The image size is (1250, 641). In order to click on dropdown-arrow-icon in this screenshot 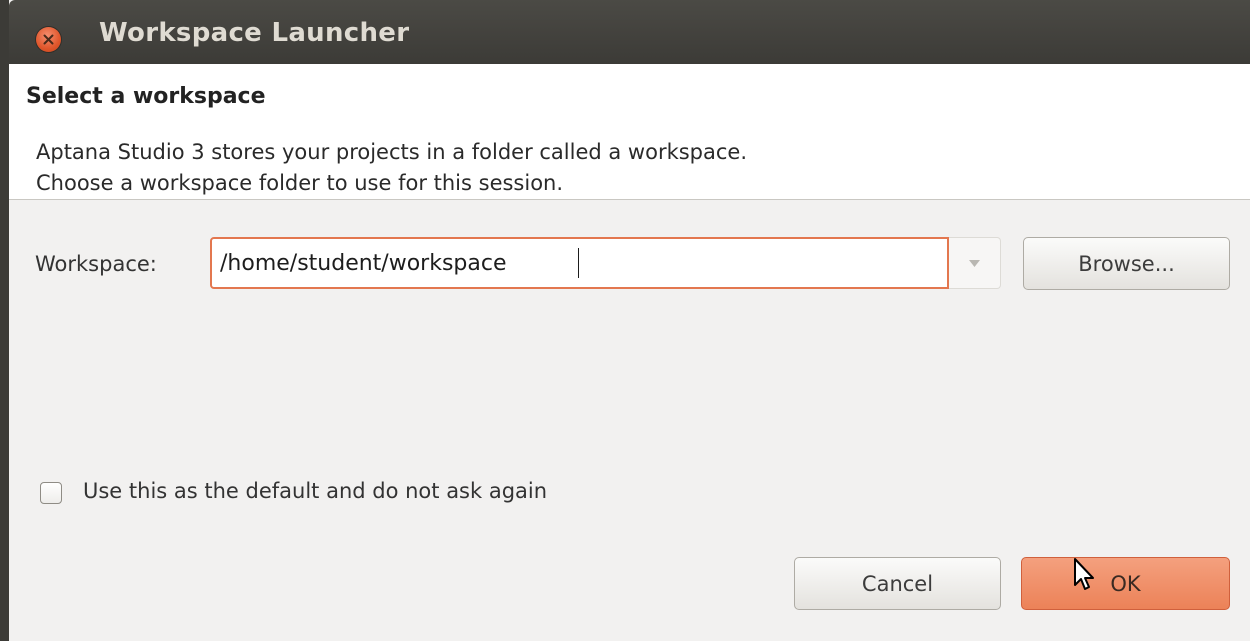, I will do `click(974, 263)`.